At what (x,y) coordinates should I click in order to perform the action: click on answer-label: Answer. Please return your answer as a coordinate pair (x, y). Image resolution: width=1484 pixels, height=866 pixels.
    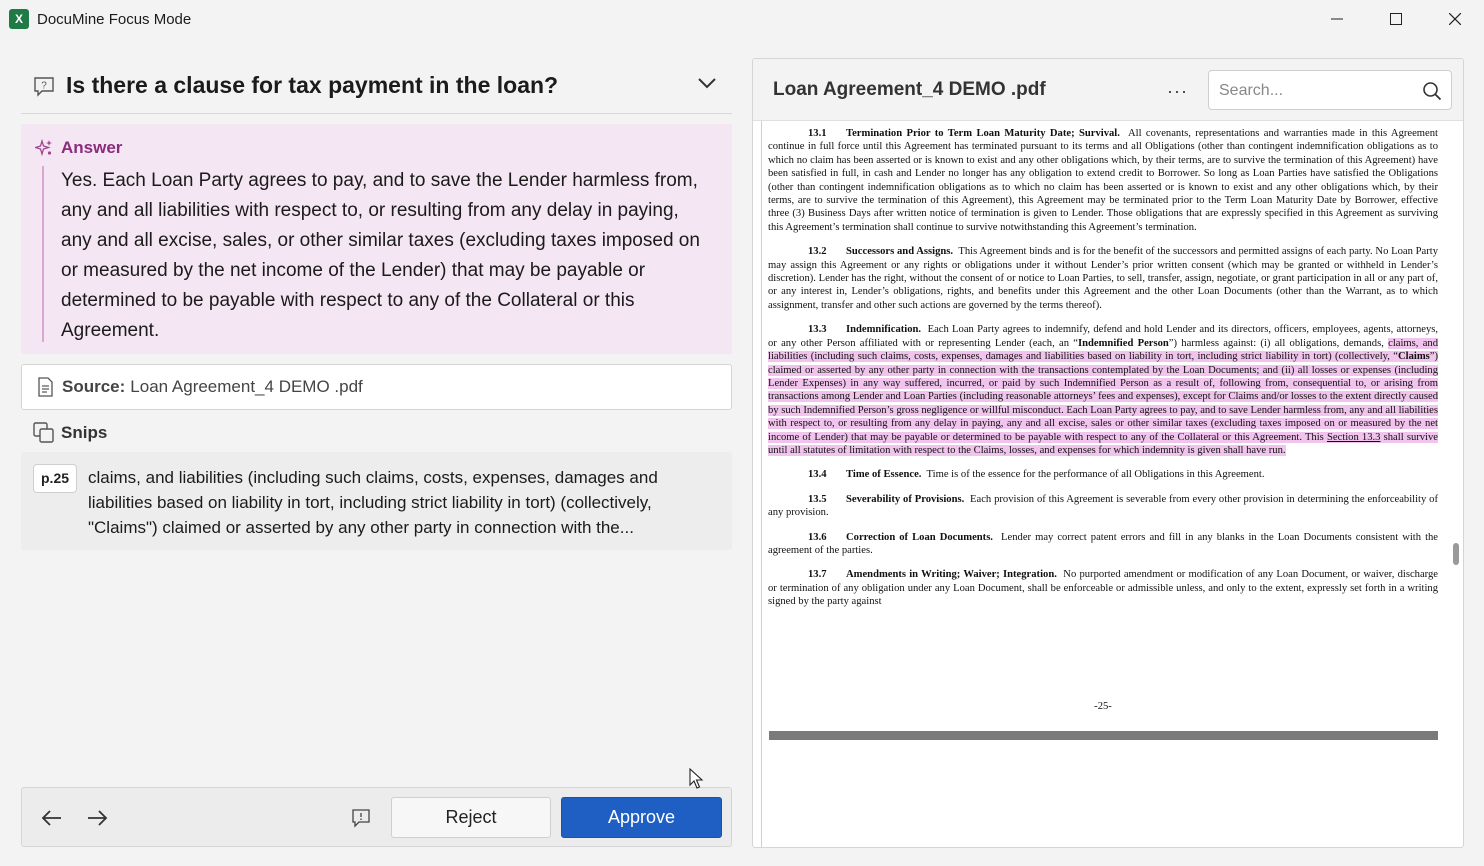
    Looking at the image, I should click on (92, 147).